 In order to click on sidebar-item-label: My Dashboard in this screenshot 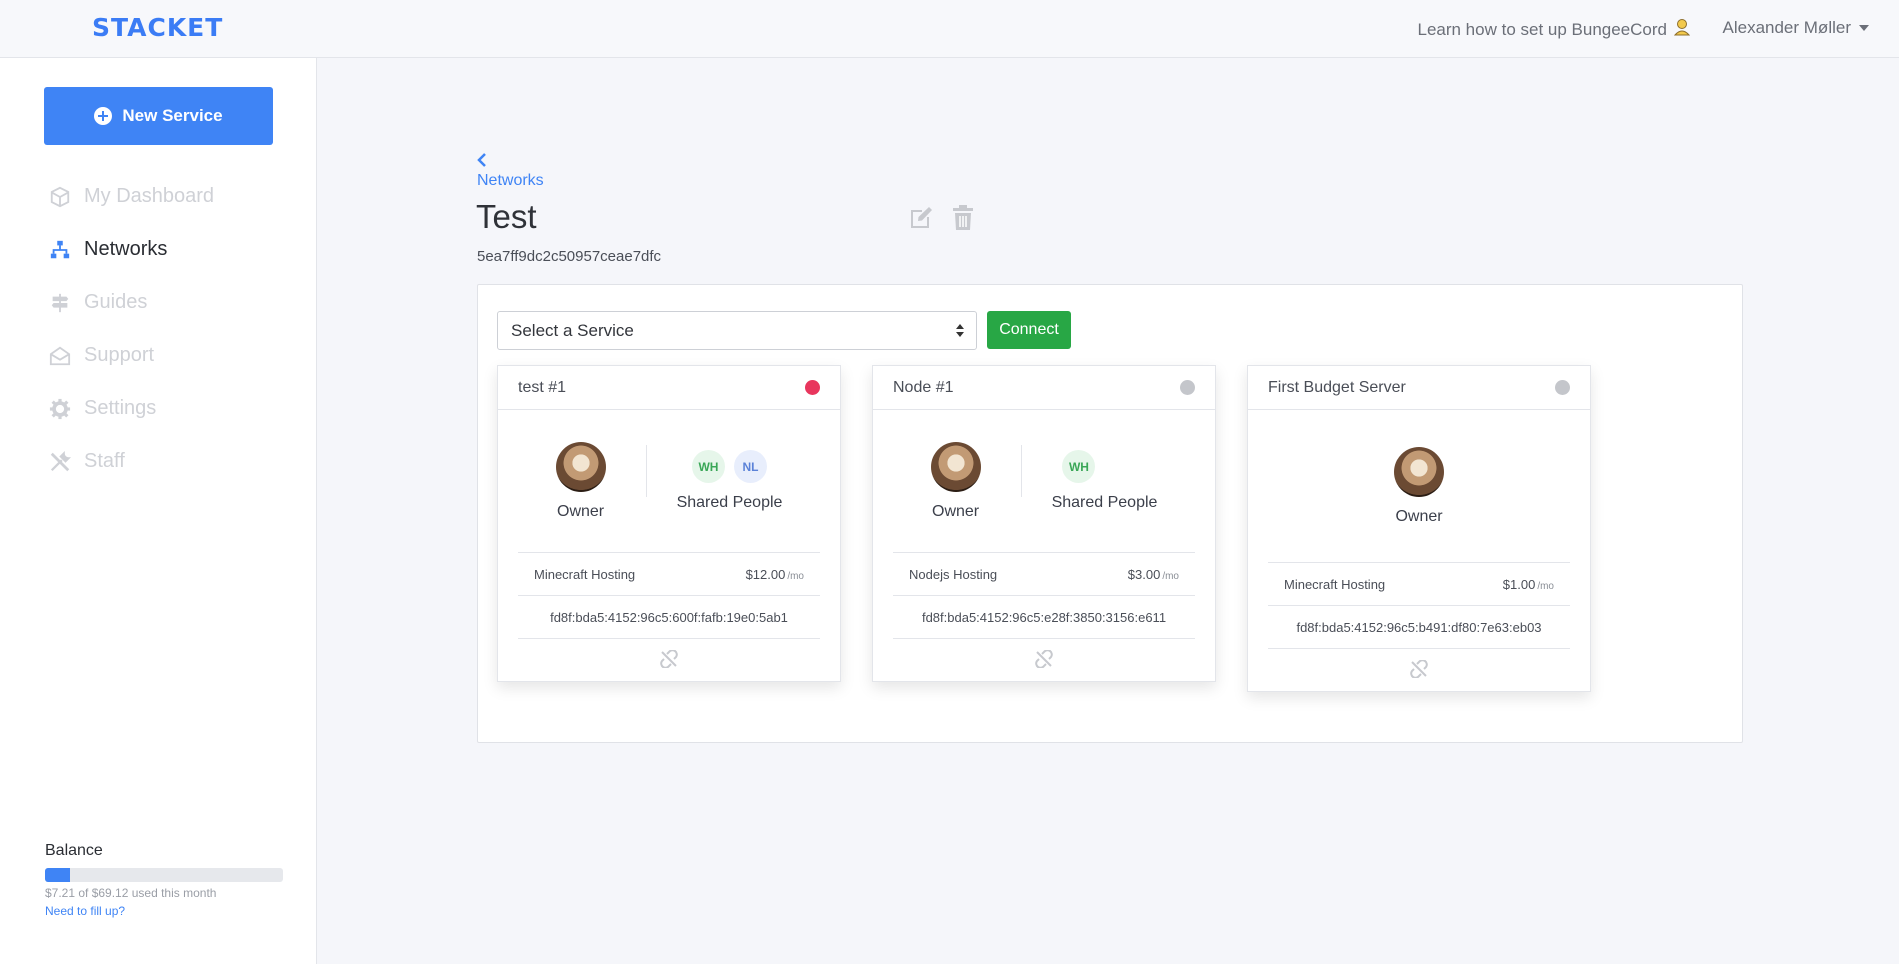, I will do `click(149, 196)`.